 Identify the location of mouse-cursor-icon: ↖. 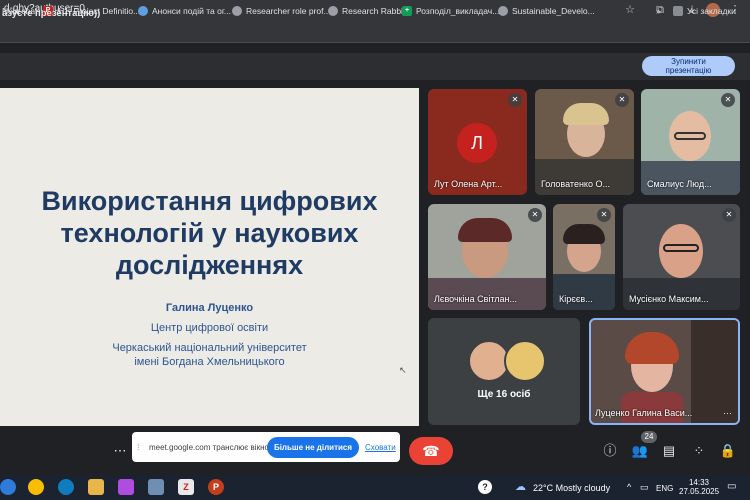
(403, 370).